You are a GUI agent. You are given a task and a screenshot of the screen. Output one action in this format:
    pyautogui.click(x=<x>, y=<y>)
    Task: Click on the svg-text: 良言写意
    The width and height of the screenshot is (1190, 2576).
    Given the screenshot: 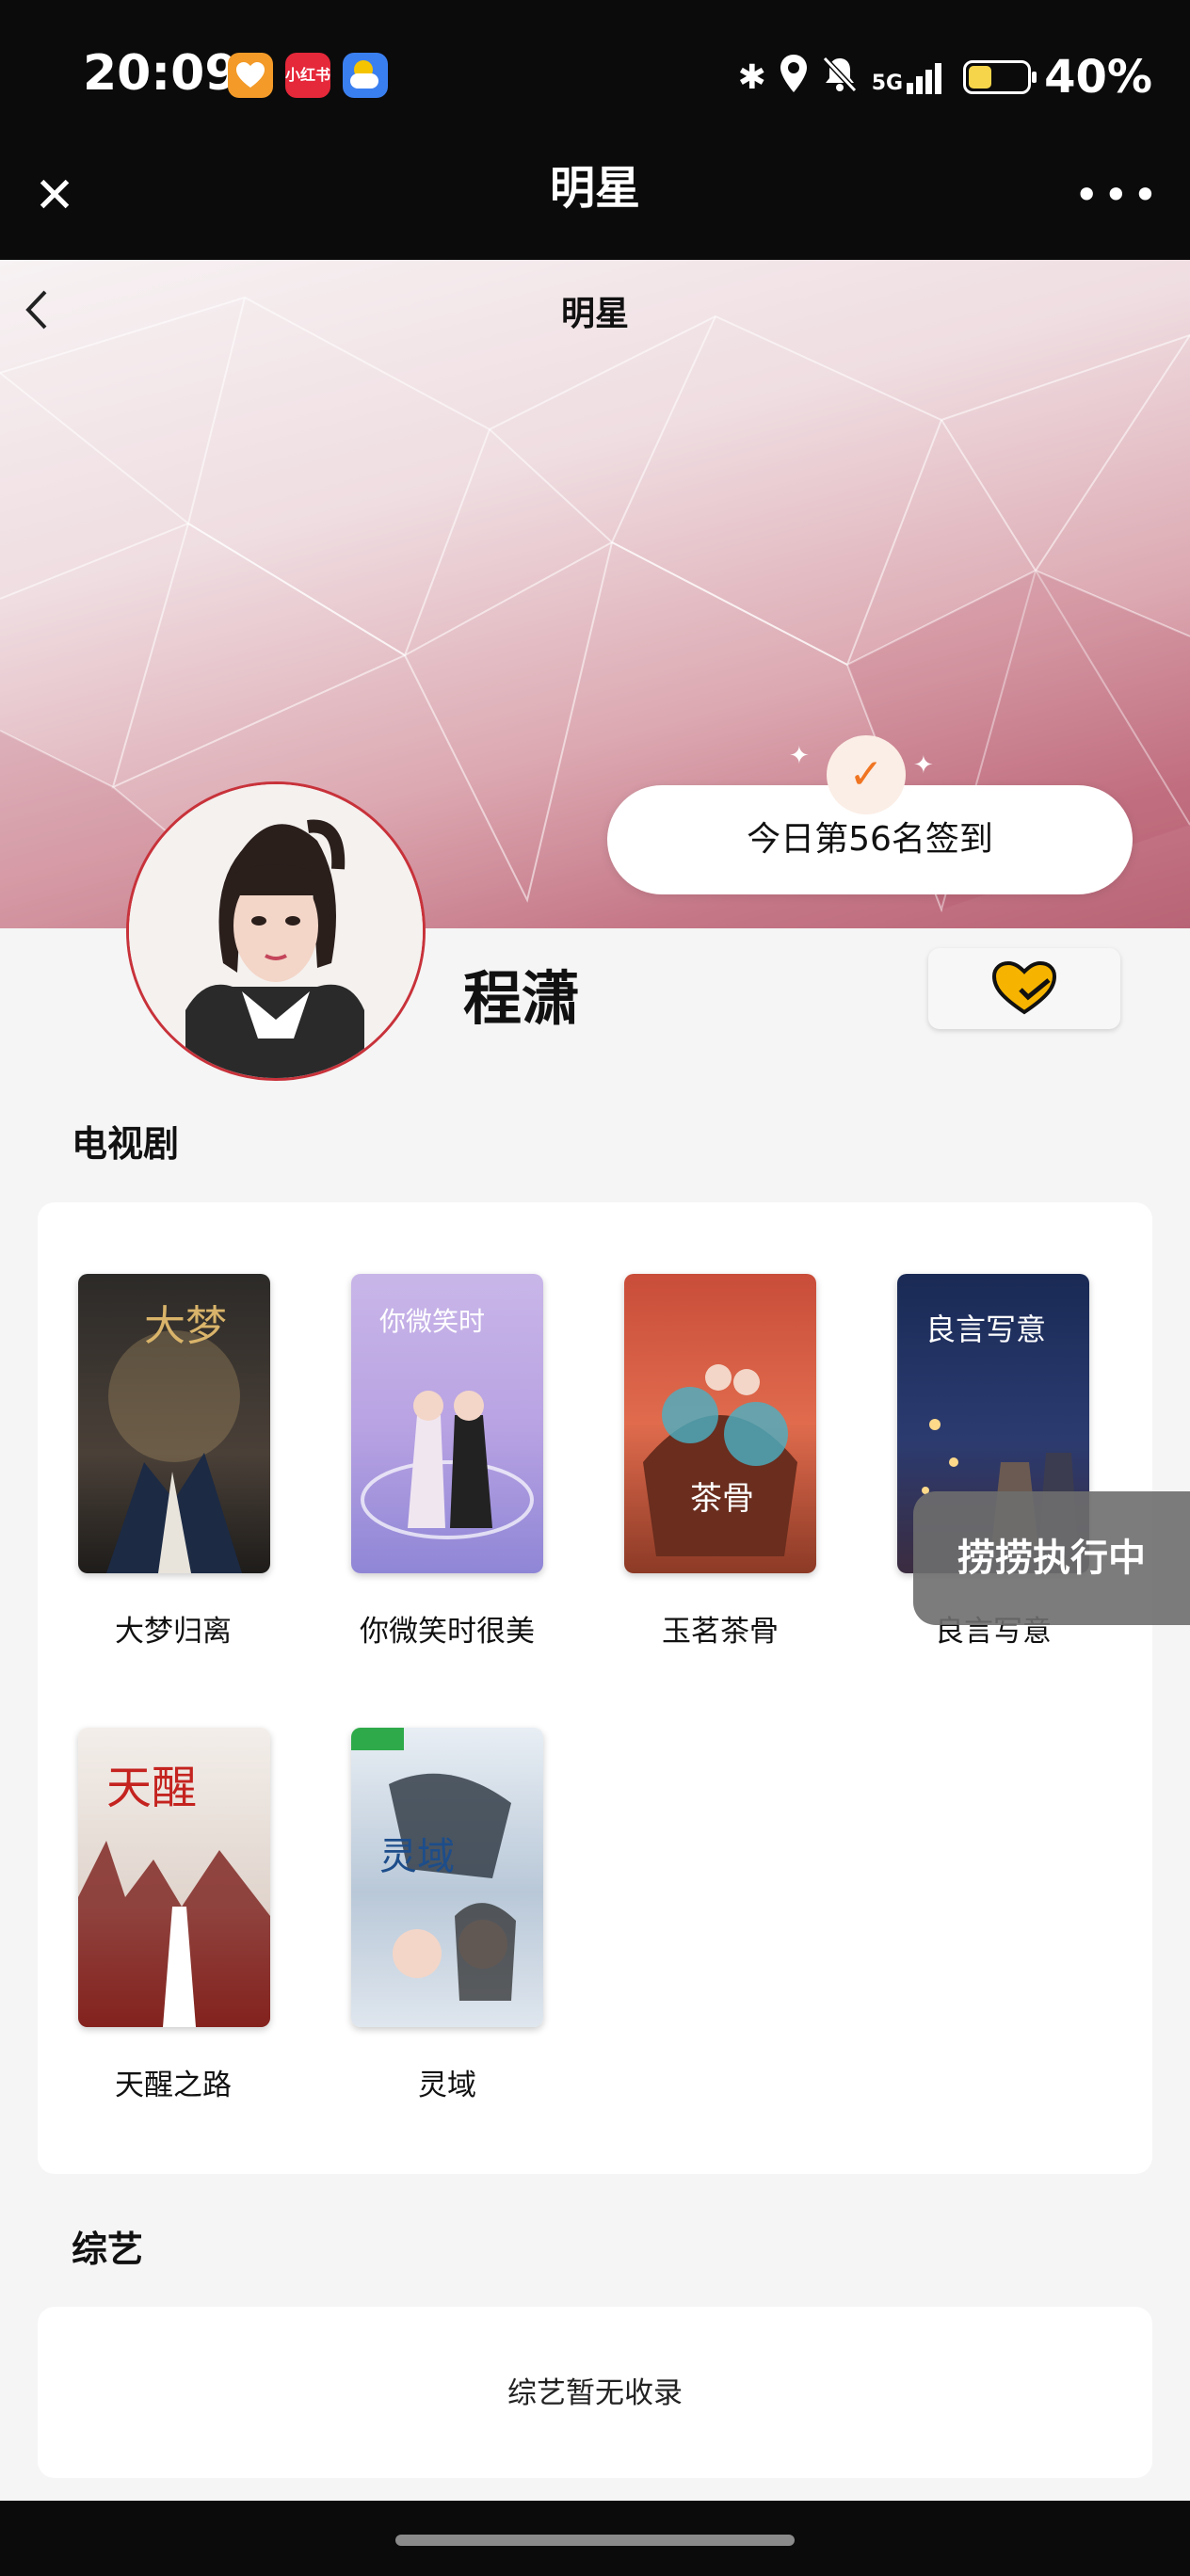 What is the action you would take?
    pyautogui.click(x=985, y=1329)
    